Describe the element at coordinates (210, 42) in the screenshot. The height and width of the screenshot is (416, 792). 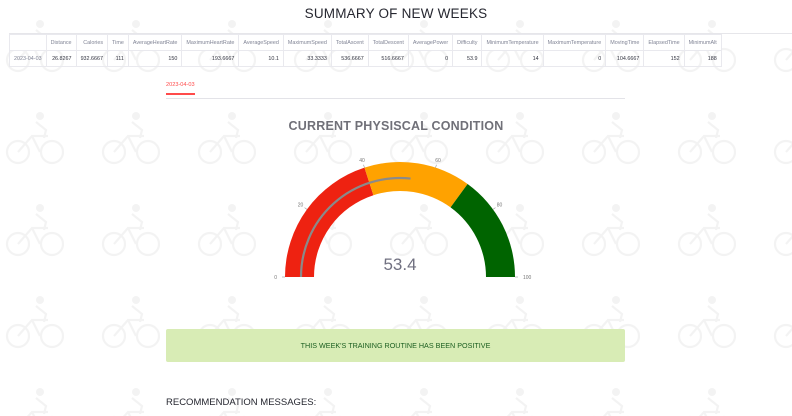
I see `column-header: MaximumHeartRate` at that location.